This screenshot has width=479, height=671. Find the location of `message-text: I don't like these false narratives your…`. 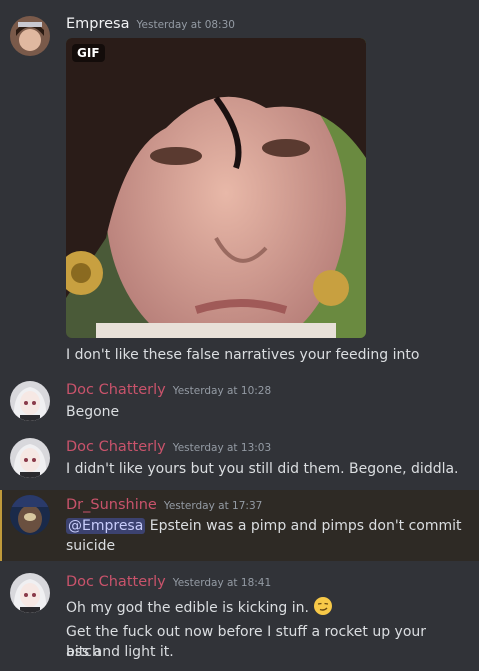

message-text: I don't like these false narratives your… is located at coordinates (243, 355).